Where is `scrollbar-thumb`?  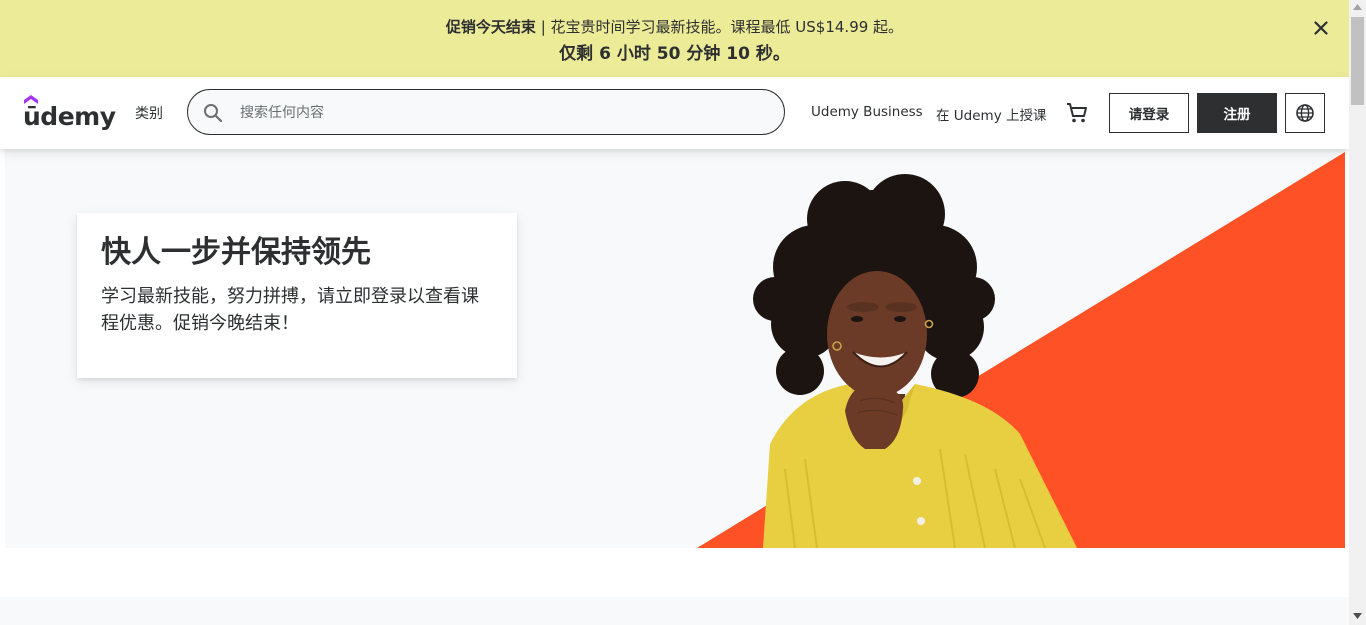
scrollbar-thumb is located at coordinates (1357, 61).